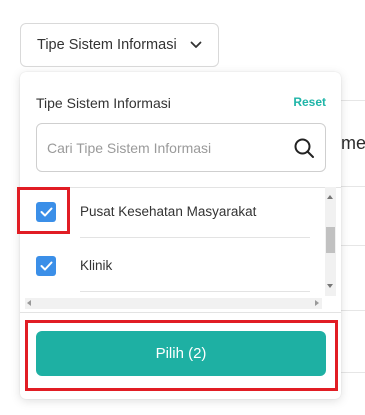 Image resolution: width=365 pixels, height=415 pixels. I want to click on scrollbar-thumb, so click(330, 240).